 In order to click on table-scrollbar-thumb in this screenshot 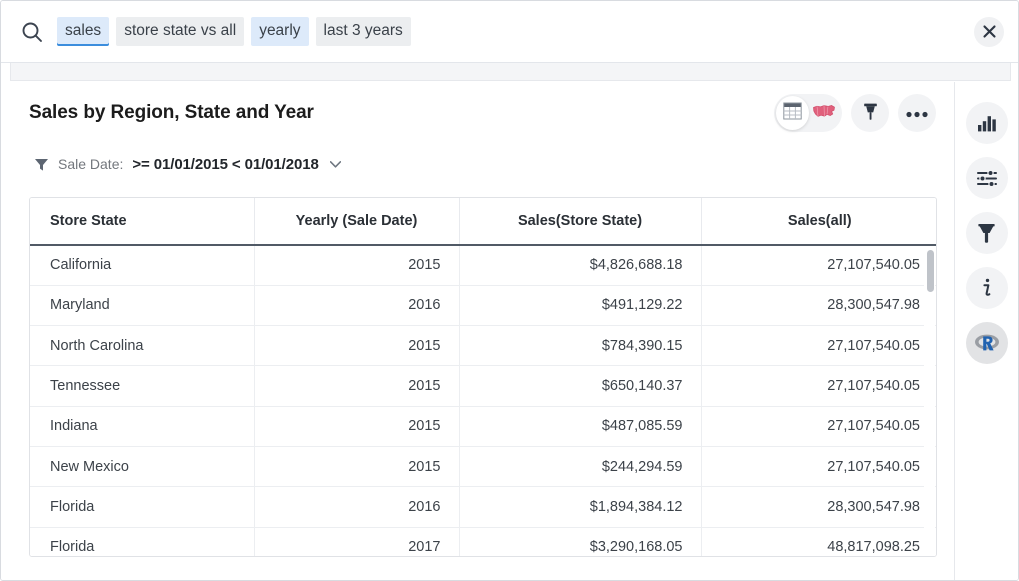, I will do `click(930, 271)`.